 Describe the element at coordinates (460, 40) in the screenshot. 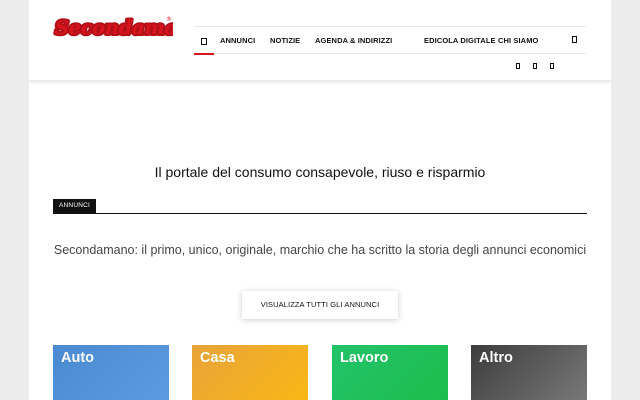

I see `nav-item-edicola: EDICOLA DIGITALE` at that location.